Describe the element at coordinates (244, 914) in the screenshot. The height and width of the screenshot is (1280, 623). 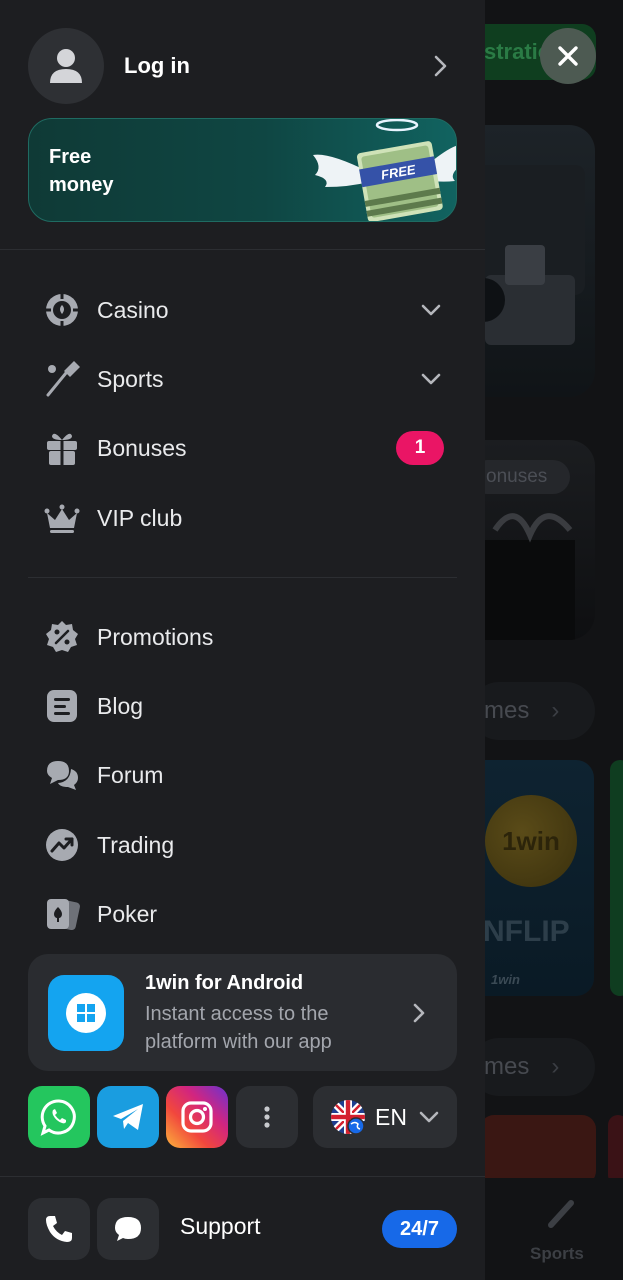
I see `menu-item-poker: Poker` at that location.